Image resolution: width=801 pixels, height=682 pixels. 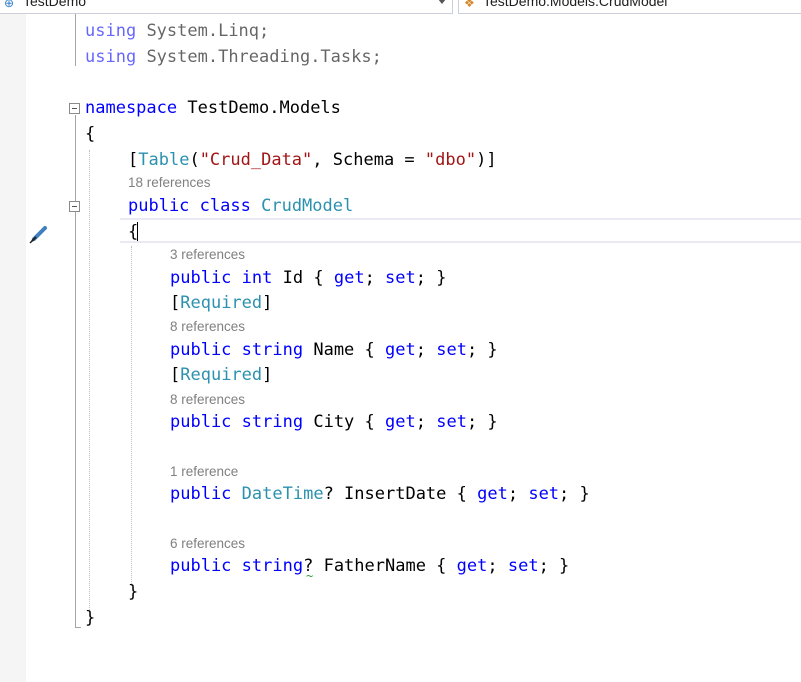 I want to click on csharp-project-icon: ⊕, so click(x=9, y=5).